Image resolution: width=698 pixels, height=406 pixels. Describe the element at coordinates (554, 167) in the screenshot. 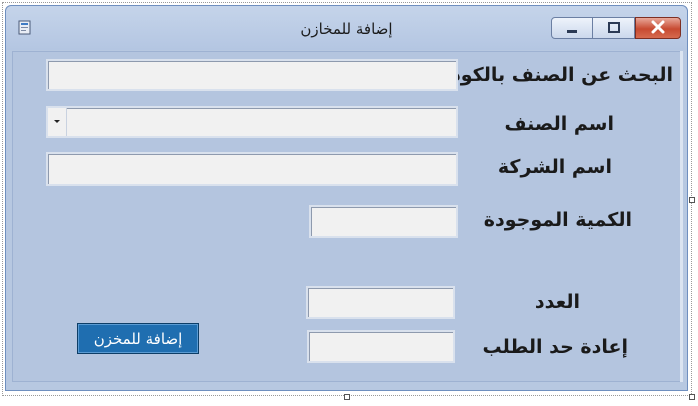

I see `company-name-label: اسم الشركة` at that location.